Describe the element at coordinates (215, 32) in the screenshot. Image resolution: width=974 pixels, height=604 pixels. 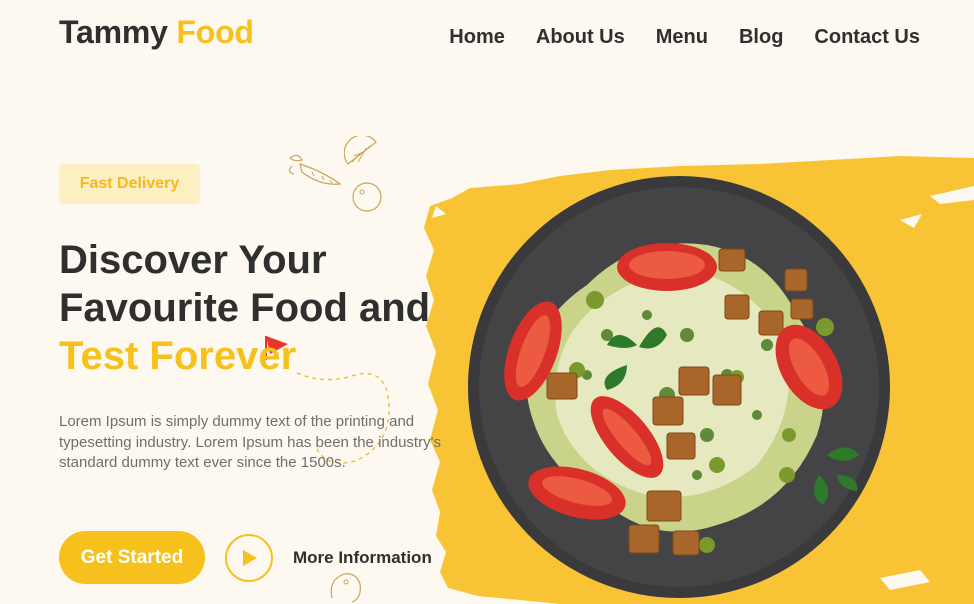
I see `logo-accent-text: Food` at that location.